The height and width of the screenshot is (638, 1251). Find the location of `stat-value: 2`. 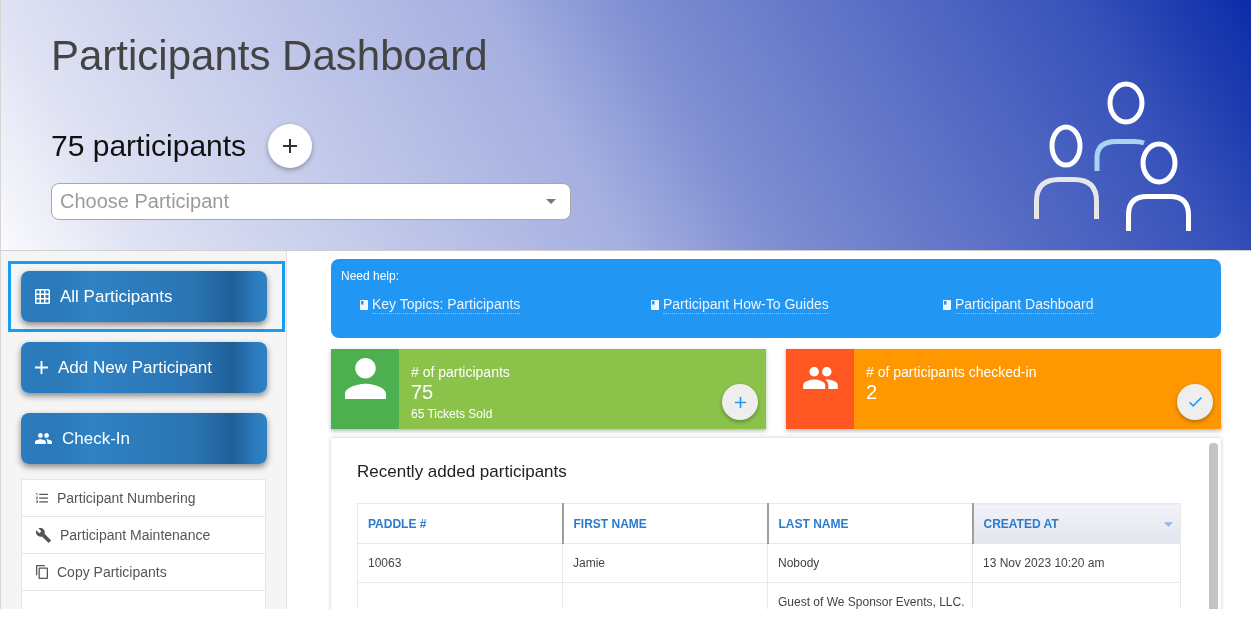

stat-value: 2 is located at coordinates (872, 392).